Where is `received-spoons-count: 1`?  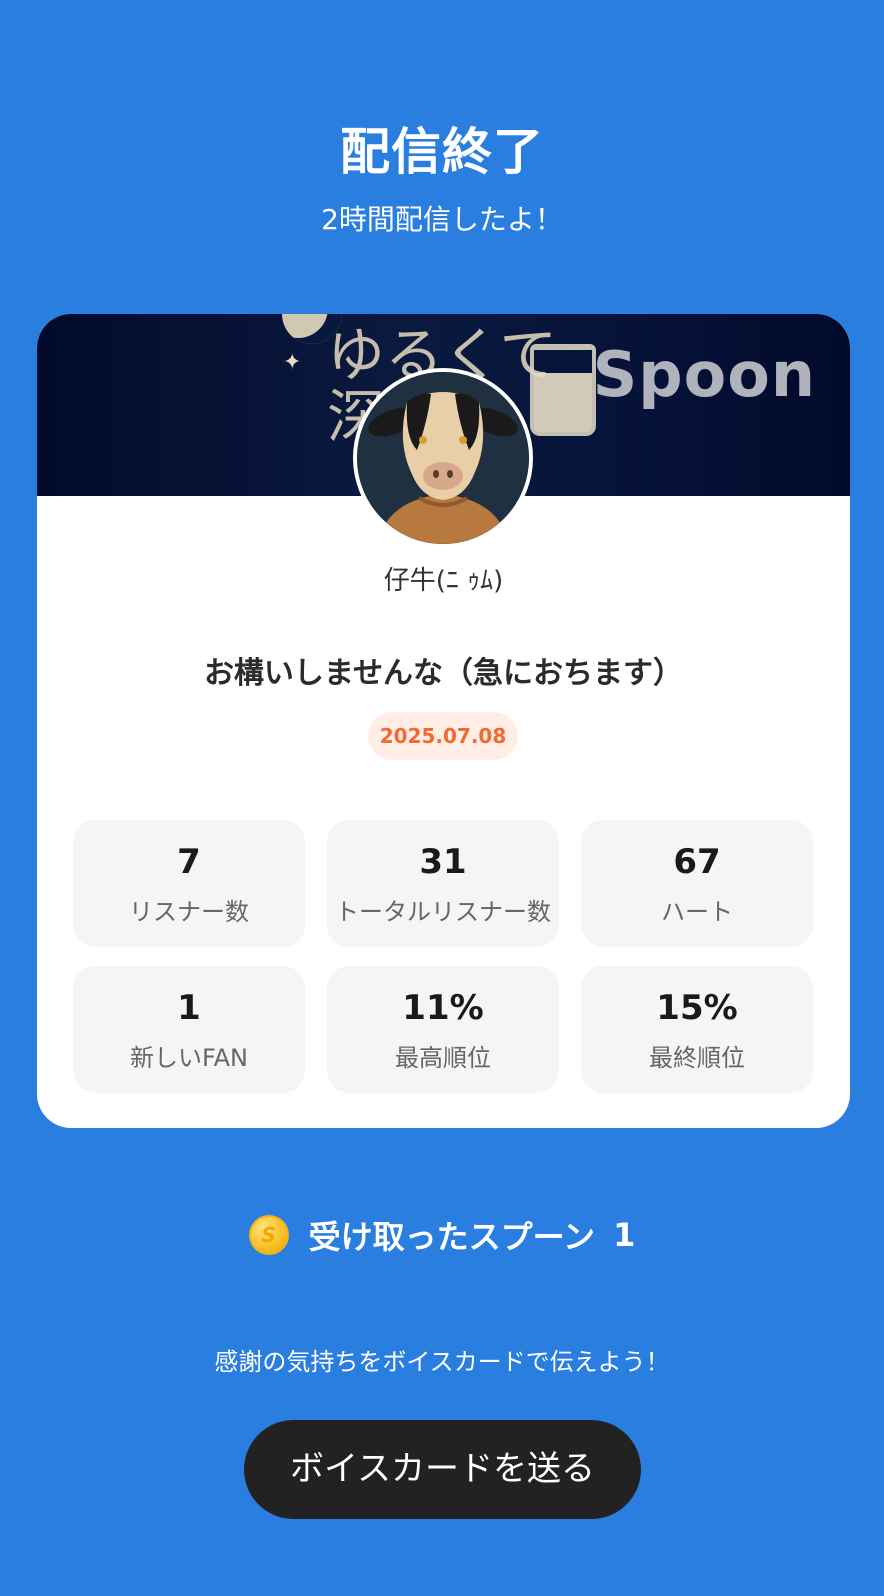 received-spoons-count: 1 is located at coordinates (624, 1235).